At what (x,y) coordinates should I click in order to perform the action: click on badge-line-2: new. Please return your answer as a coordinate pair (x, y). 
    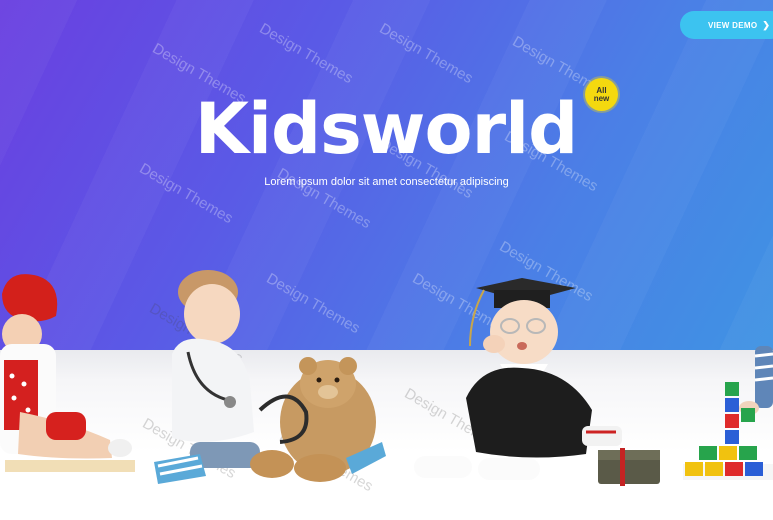
    Looking at the image, I should click on (601, 98).